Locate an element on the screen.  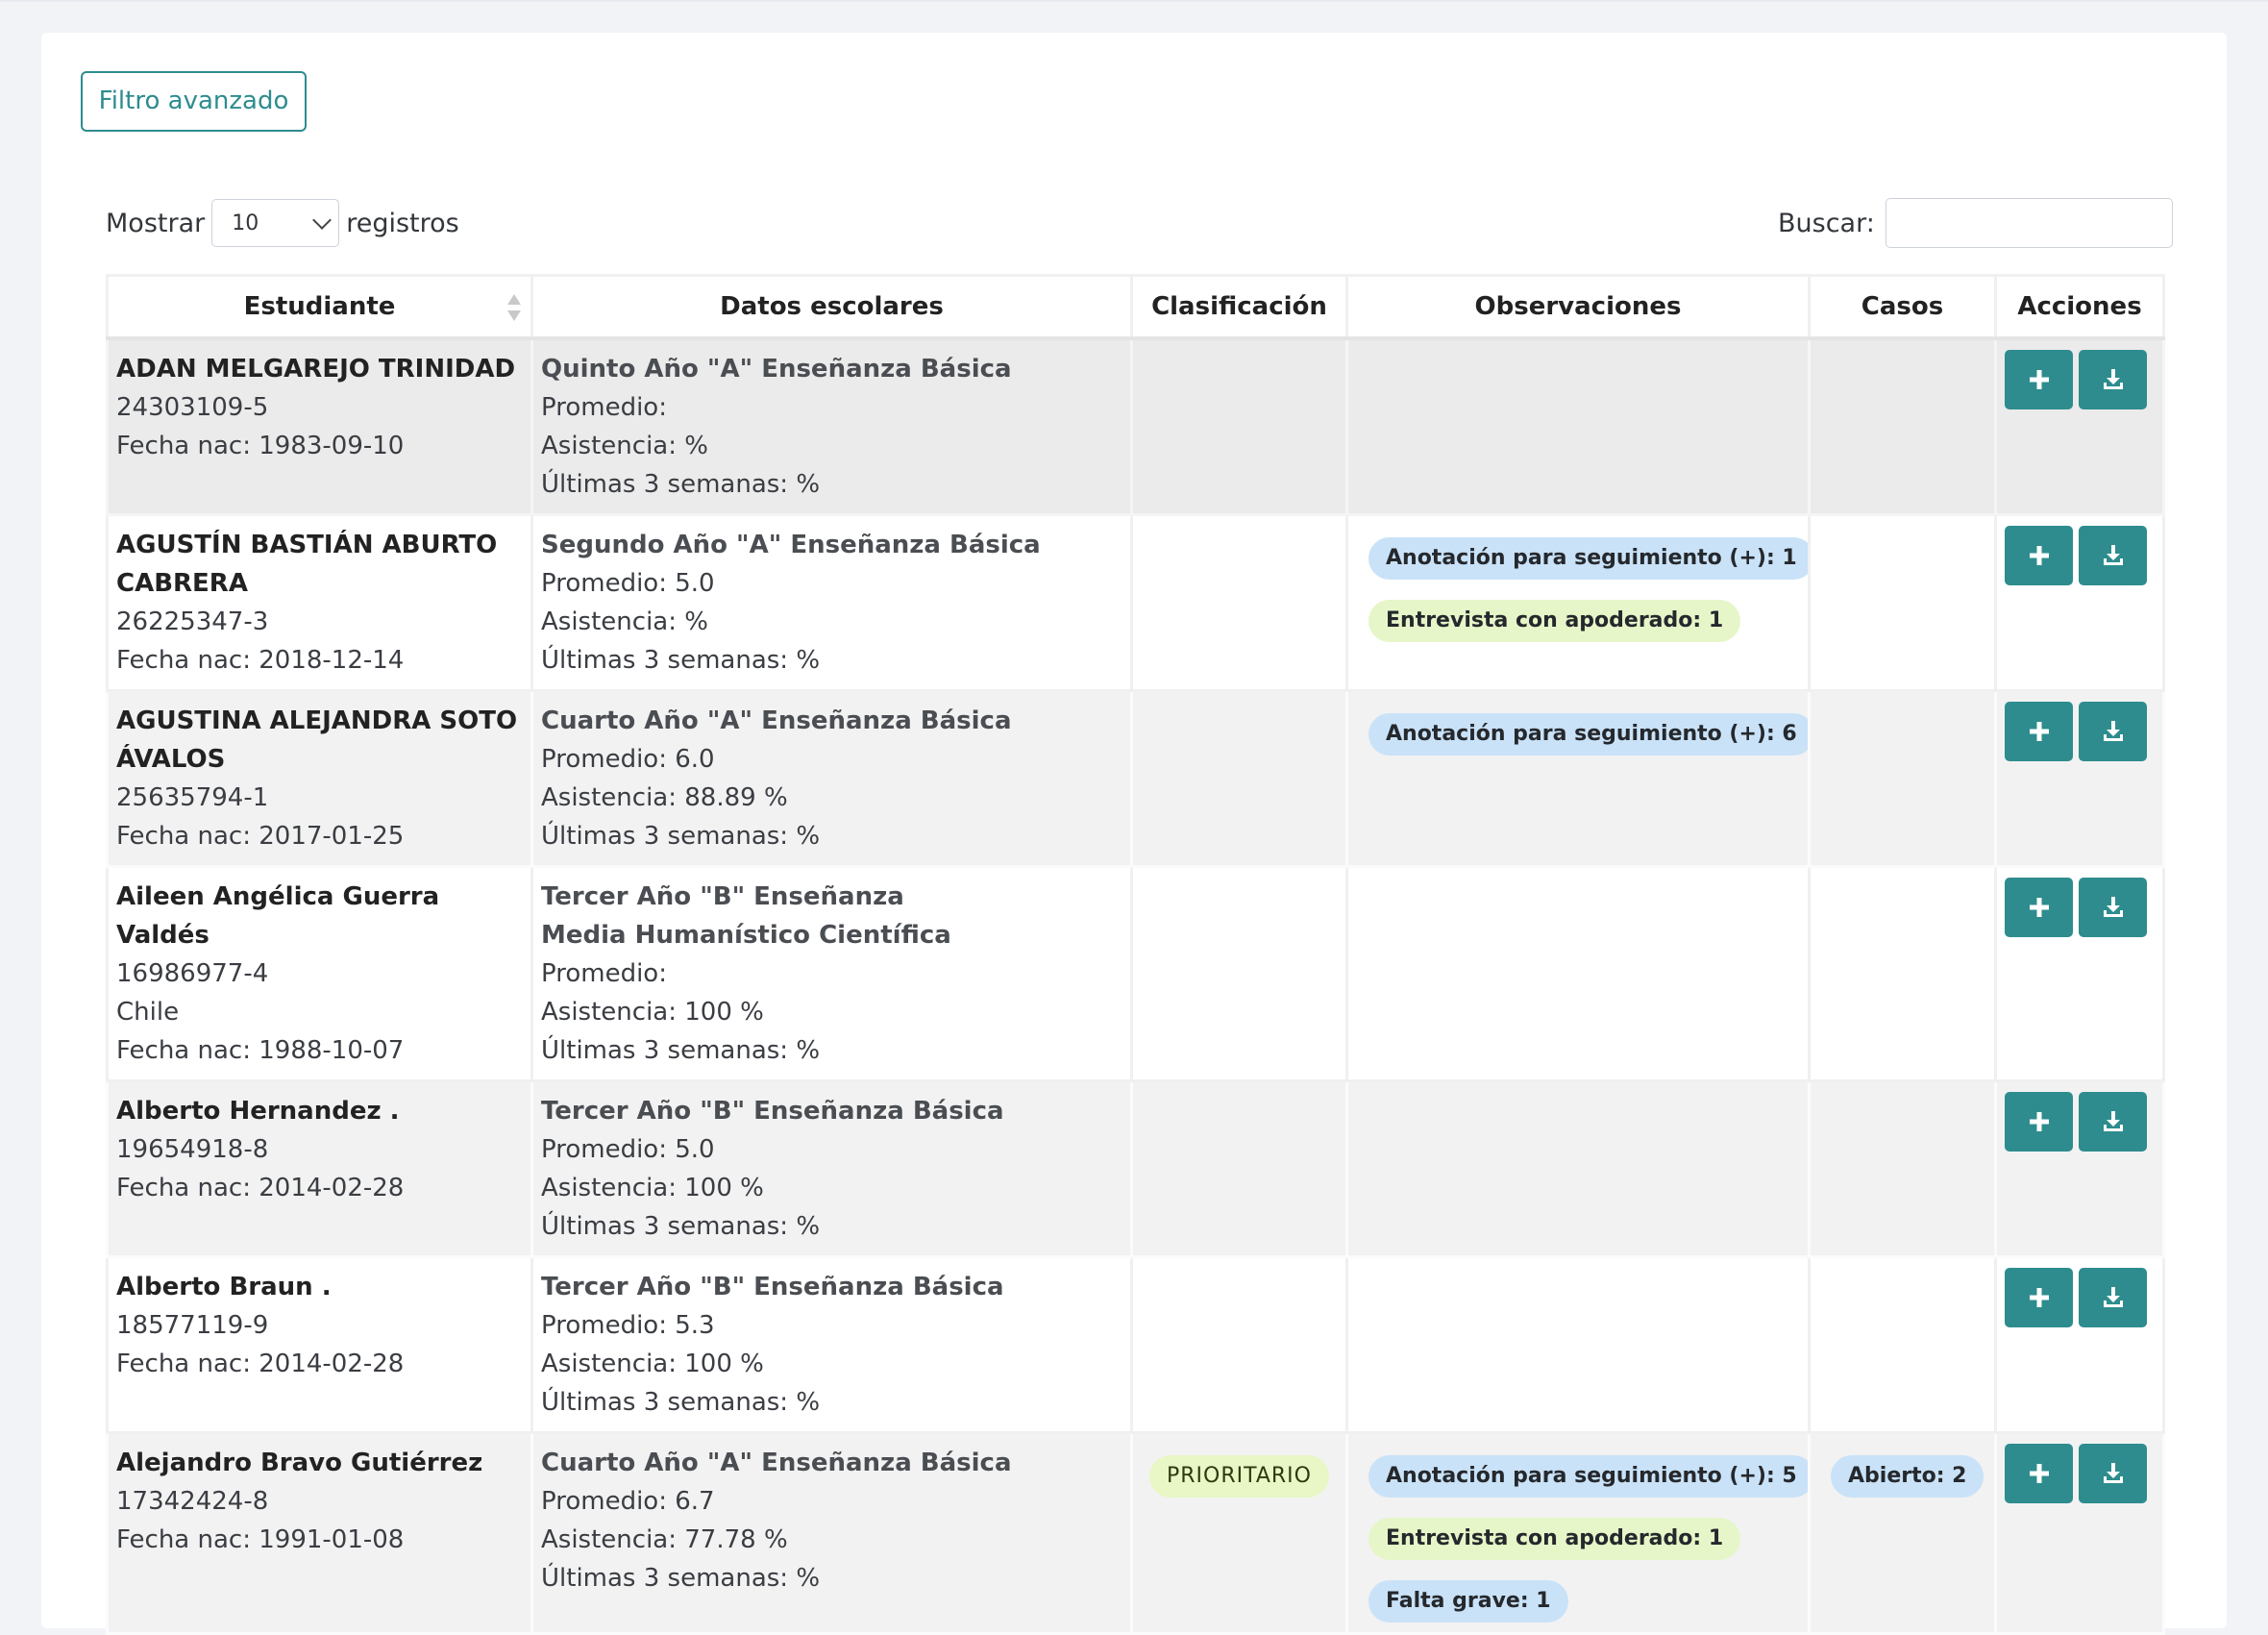
student-name: Alberto Hernandez . is located at coordinates (258, 1111).